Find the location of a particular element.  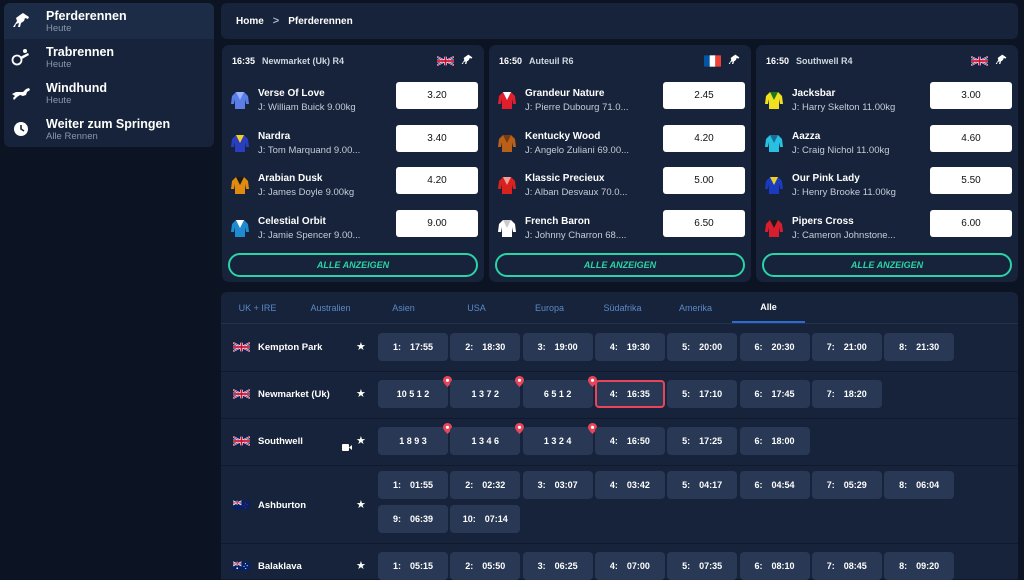

race-time-button: 2: 02:32 is located at coordinates (485, 485).